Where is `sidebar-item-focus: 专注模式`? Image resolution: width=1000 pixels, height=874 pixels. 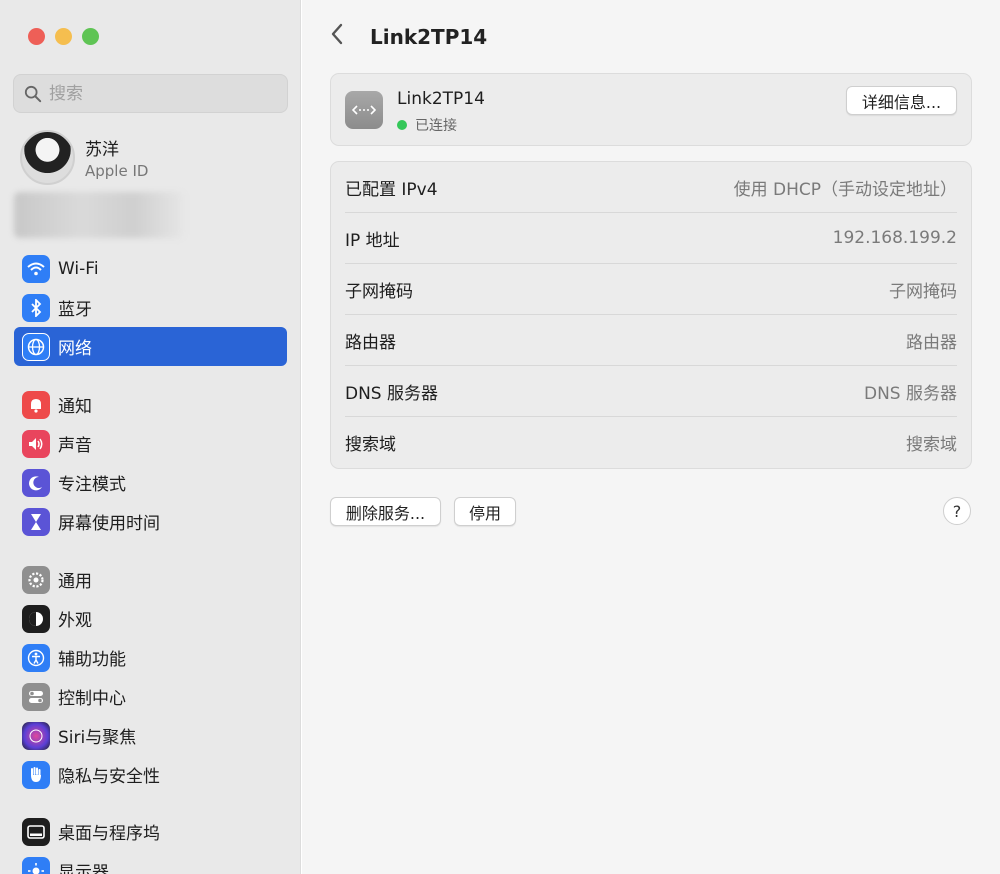
sidebar-item-focus: 专注模式 is located at coordinates (150, 482).